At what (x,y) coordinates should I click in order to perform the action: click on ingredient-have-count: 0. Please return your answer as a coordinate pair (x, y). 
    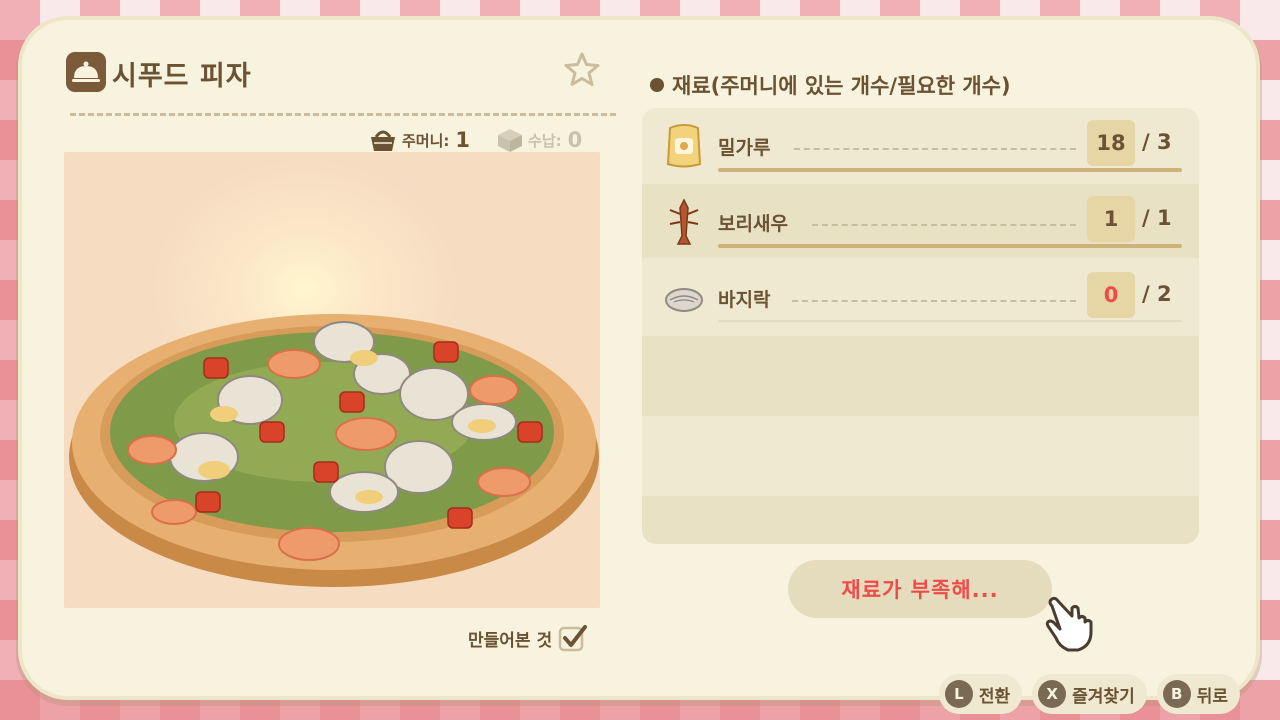
    Looking at the image, I should click on (1111, 295).